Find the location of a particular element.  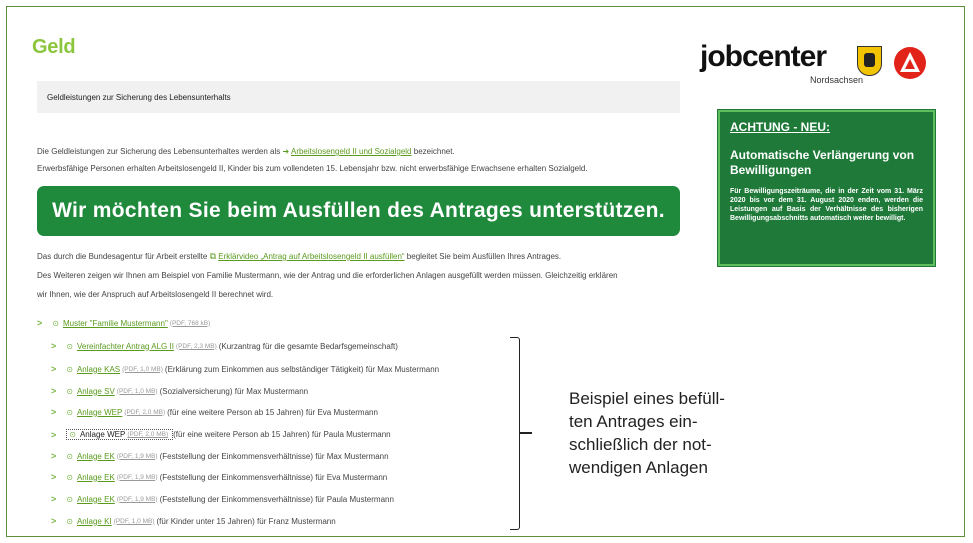

download-link-group: ⊙ Anlage SV (PDF, 1,0 MB) is located at coordinates (112, 391).